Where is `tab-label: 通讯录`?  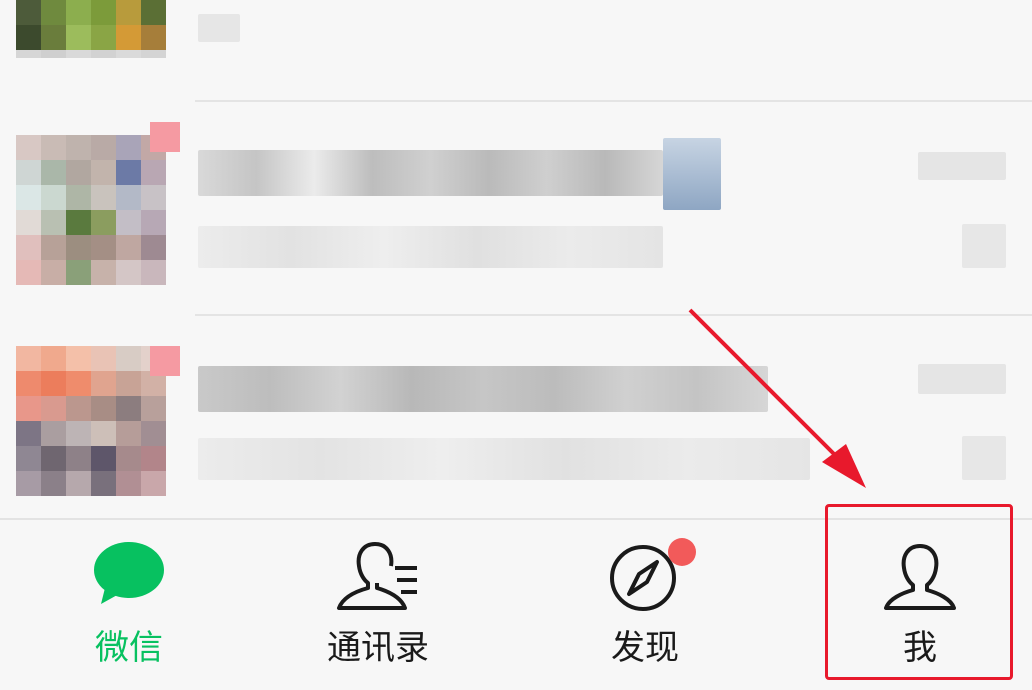
tab-label: 通讯录 is located at coordinates (378, 648).